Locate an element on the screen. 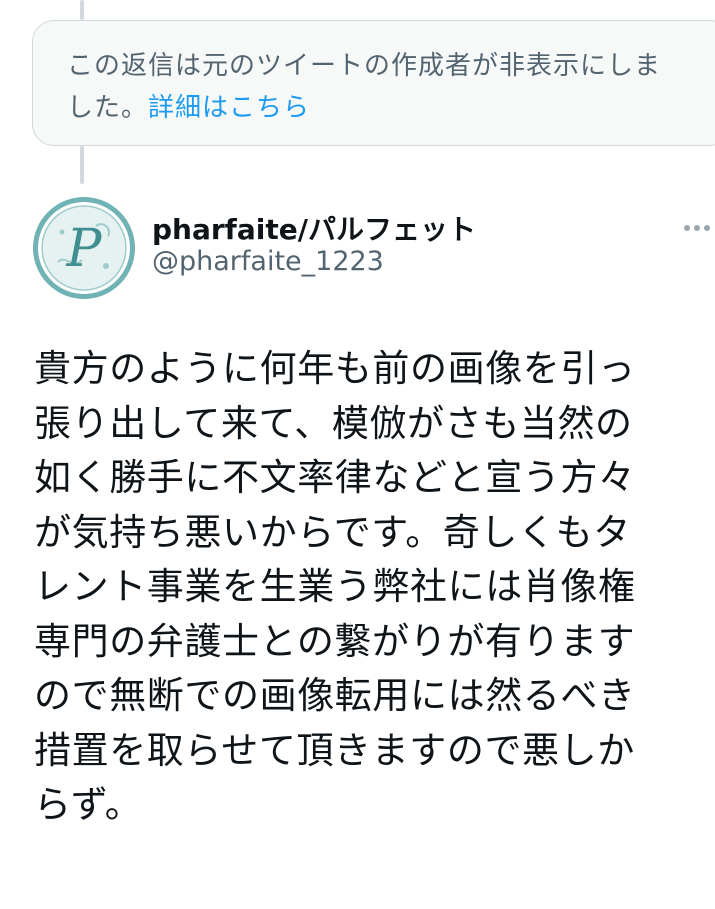  tweet-text-line: らず。 is located at coordinates (88, 804).